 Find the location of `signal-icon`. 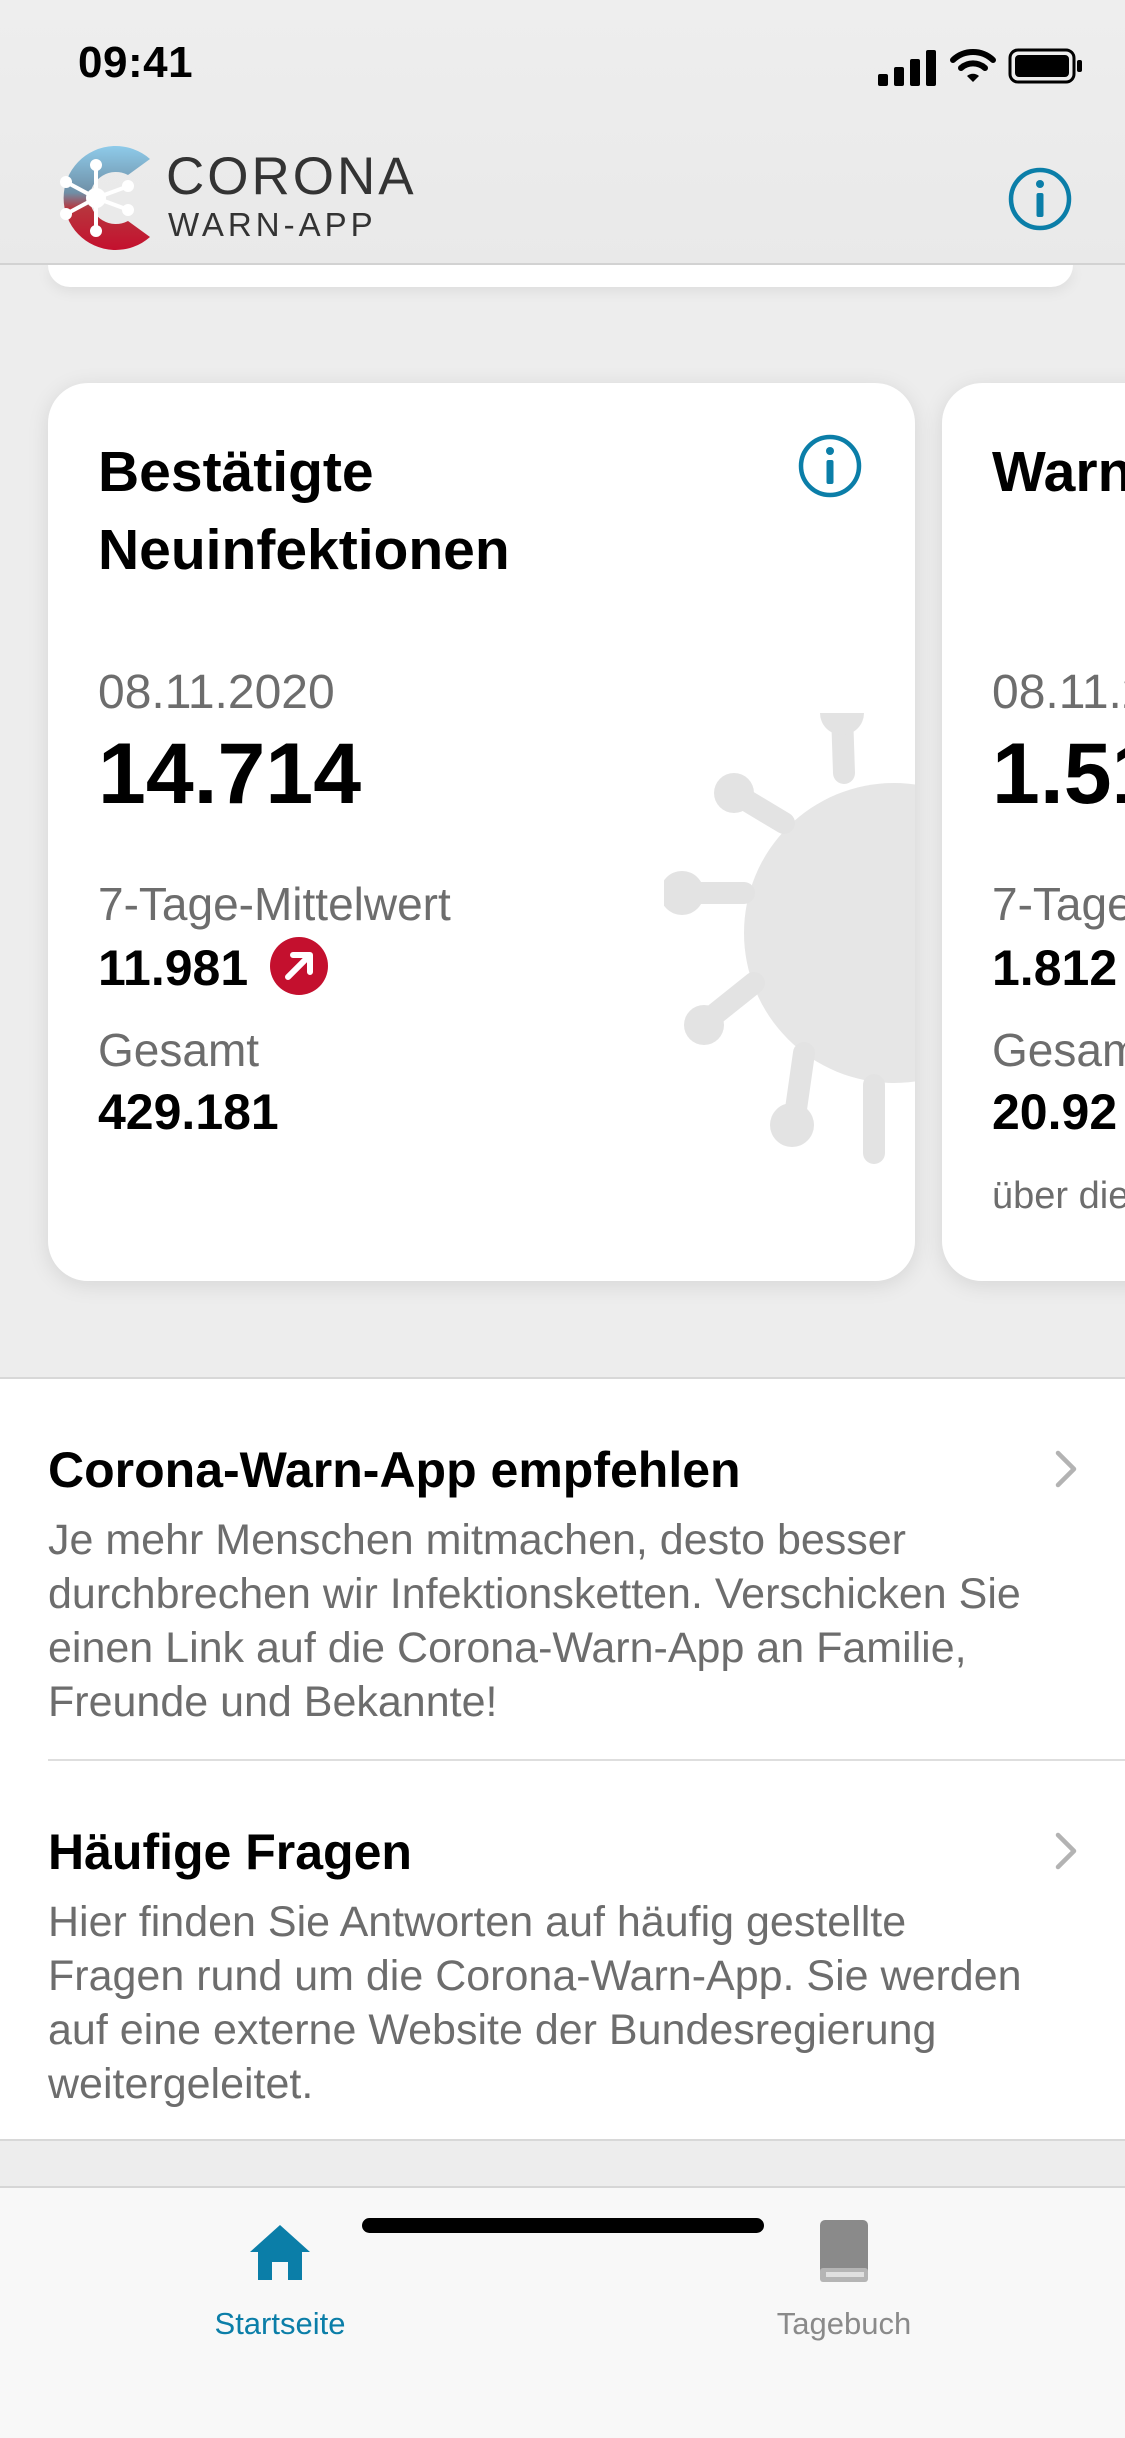

signal-icon is located at coordinates (907, 68).